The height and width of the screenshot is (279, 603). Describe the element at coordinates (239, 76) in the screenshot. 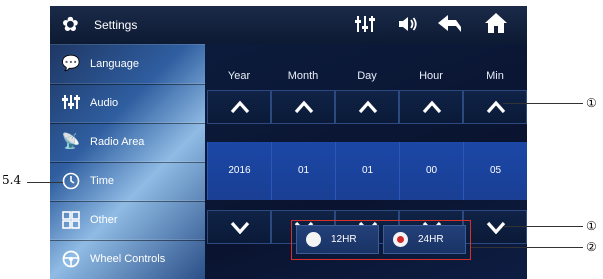

I see `column-header-year: Year` at that location.